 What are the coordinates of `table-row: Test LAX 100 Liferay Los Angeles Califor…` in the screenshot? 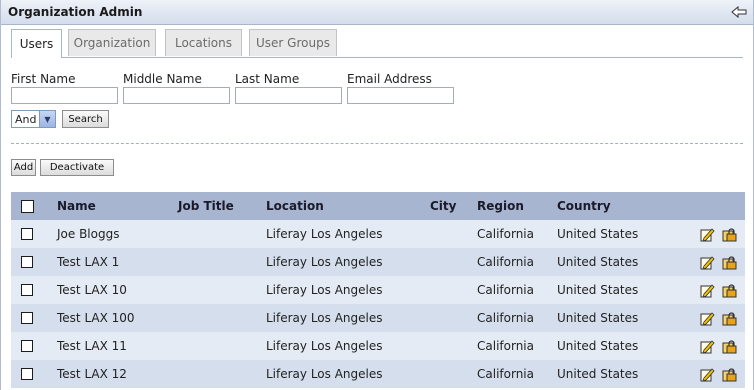 It's located at (378, 318).